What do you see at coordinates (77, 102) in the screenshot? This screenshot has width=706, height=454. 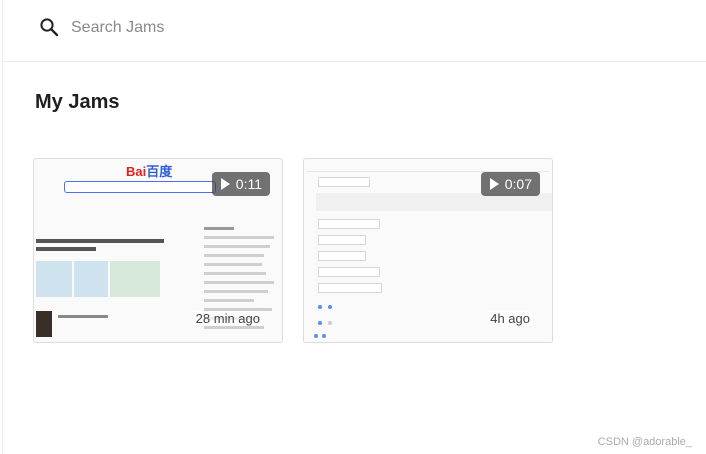 I see `page-title: My Jams` at bounding box center [77, 102].